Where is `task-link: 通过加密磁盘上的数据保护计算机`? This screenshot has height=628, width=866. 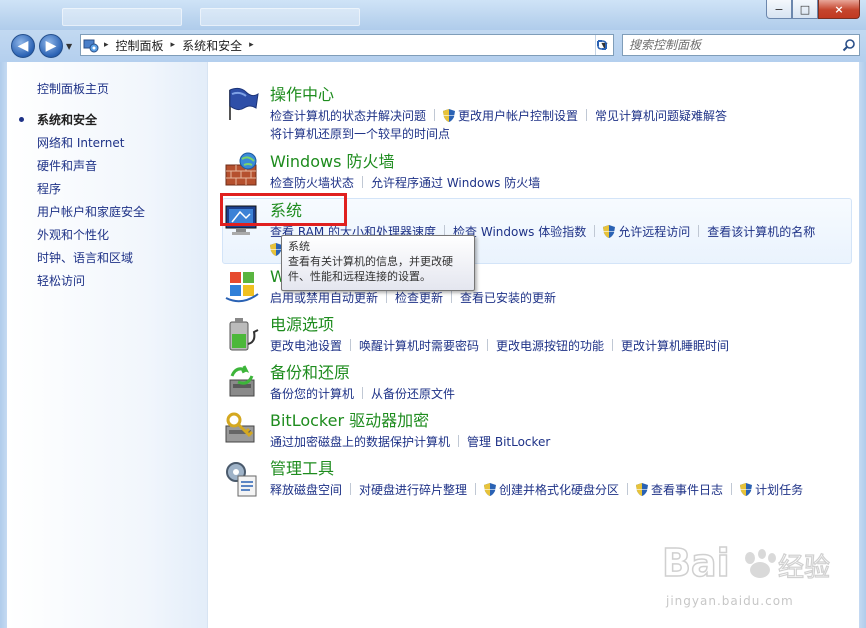
task-link: 通过加密磁盘上的数据保护计算机 is located at coordinates (360, 442).